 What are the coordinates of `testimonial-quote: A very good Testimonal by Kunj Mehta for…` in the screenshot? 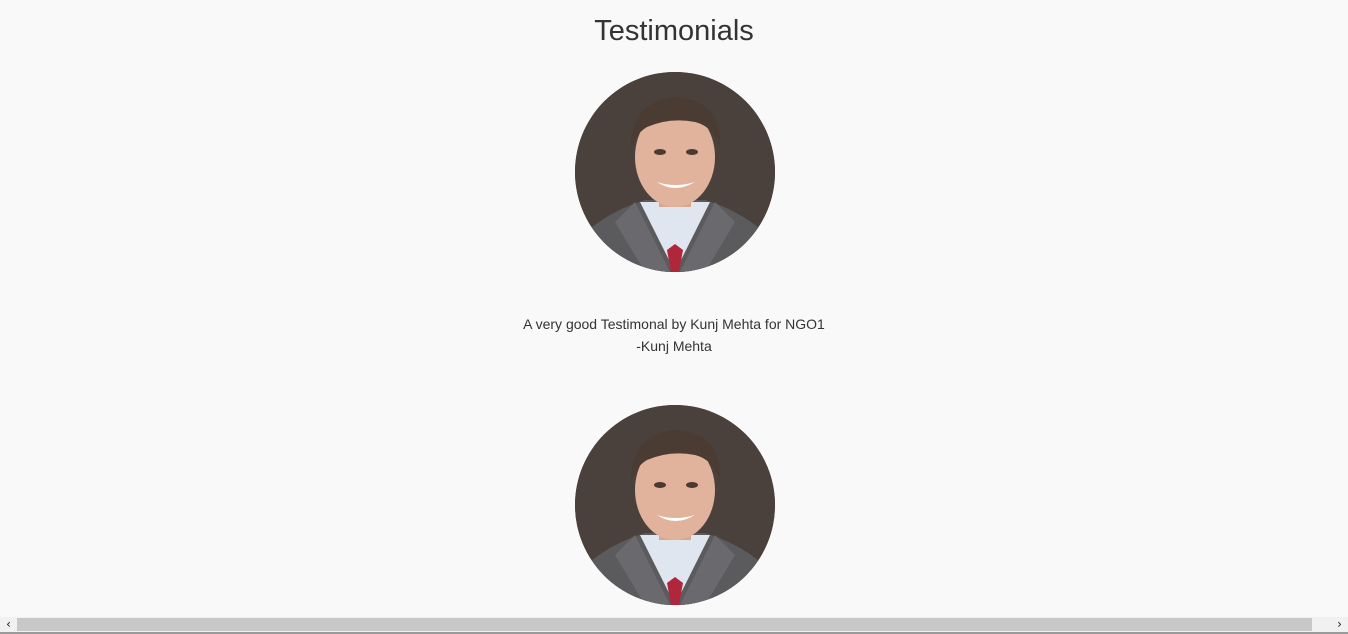 It's located at (674, 335).